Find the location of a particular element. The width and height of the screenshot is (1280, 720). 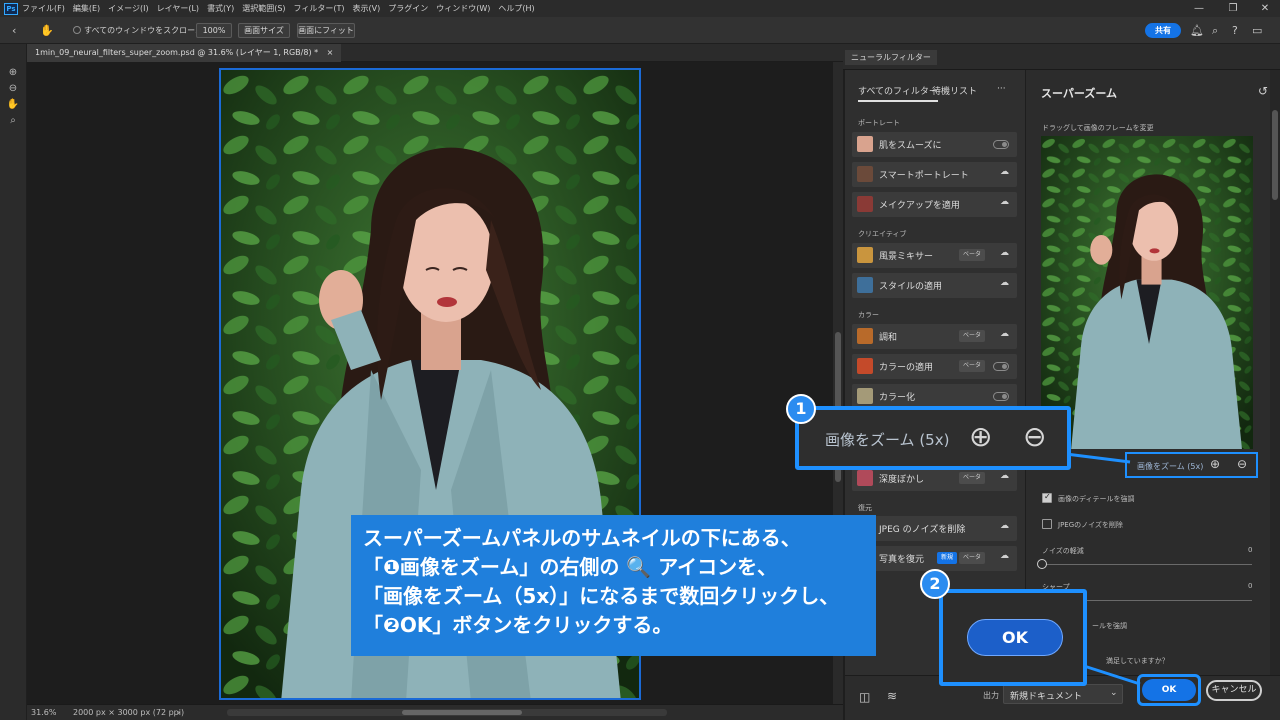

zoom-out-tool-icon: ⊖ is located at coordinates (13, 89).